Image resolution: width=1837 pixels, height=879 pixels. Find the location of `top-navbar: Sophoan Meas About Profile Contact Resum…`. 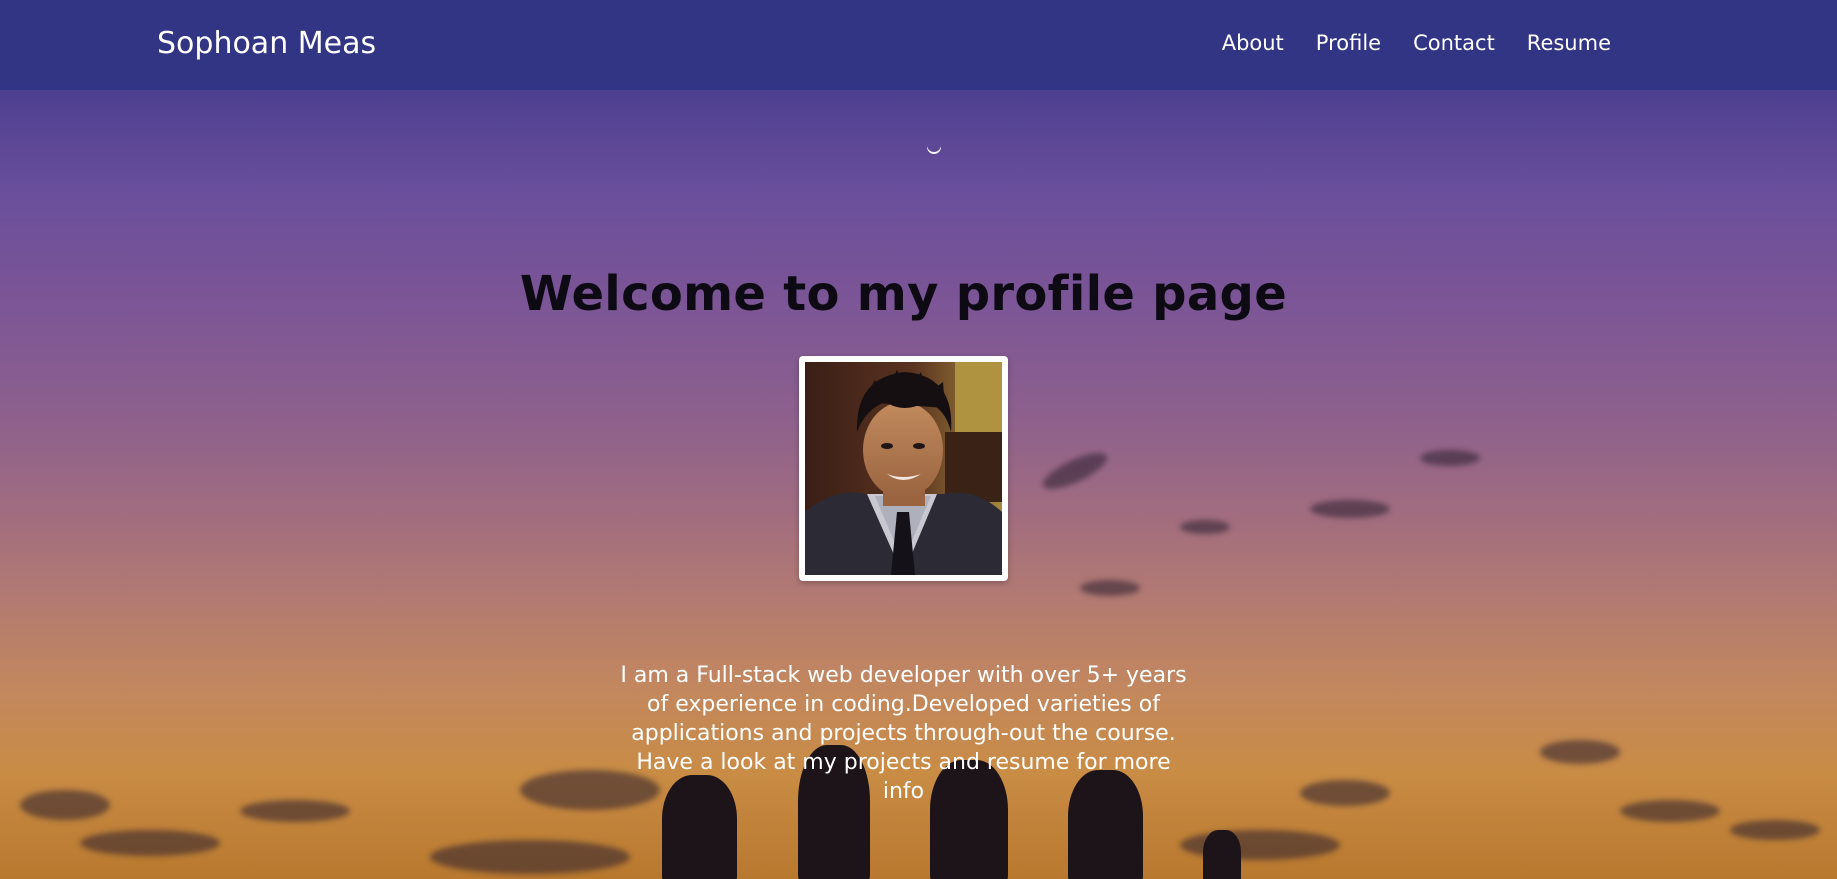

top-navbar: Sophoan Meas About Profile Contact Resum… is located at coordinates (918, 45).